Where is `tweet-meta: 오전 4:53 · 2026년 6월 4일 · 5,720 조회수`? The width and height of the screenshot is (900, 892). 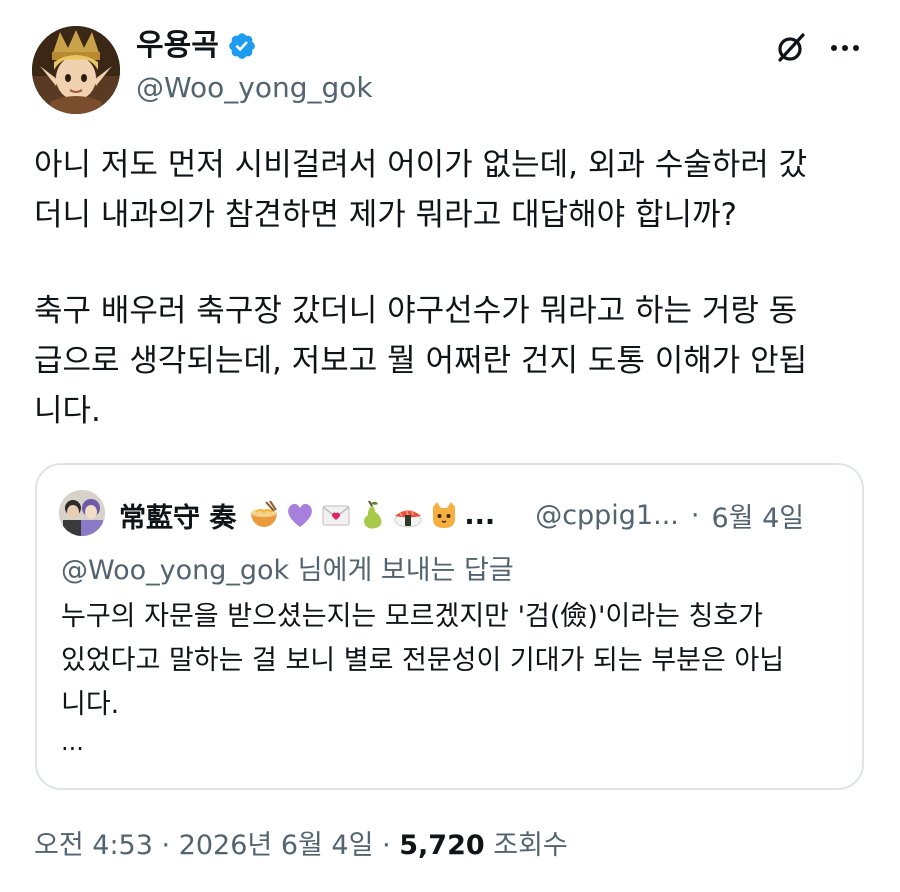 tweet-meta: 오전 4:53 · 2026년 6월 4일 · 5,720 조회수 is located at coordinates (301, 846).